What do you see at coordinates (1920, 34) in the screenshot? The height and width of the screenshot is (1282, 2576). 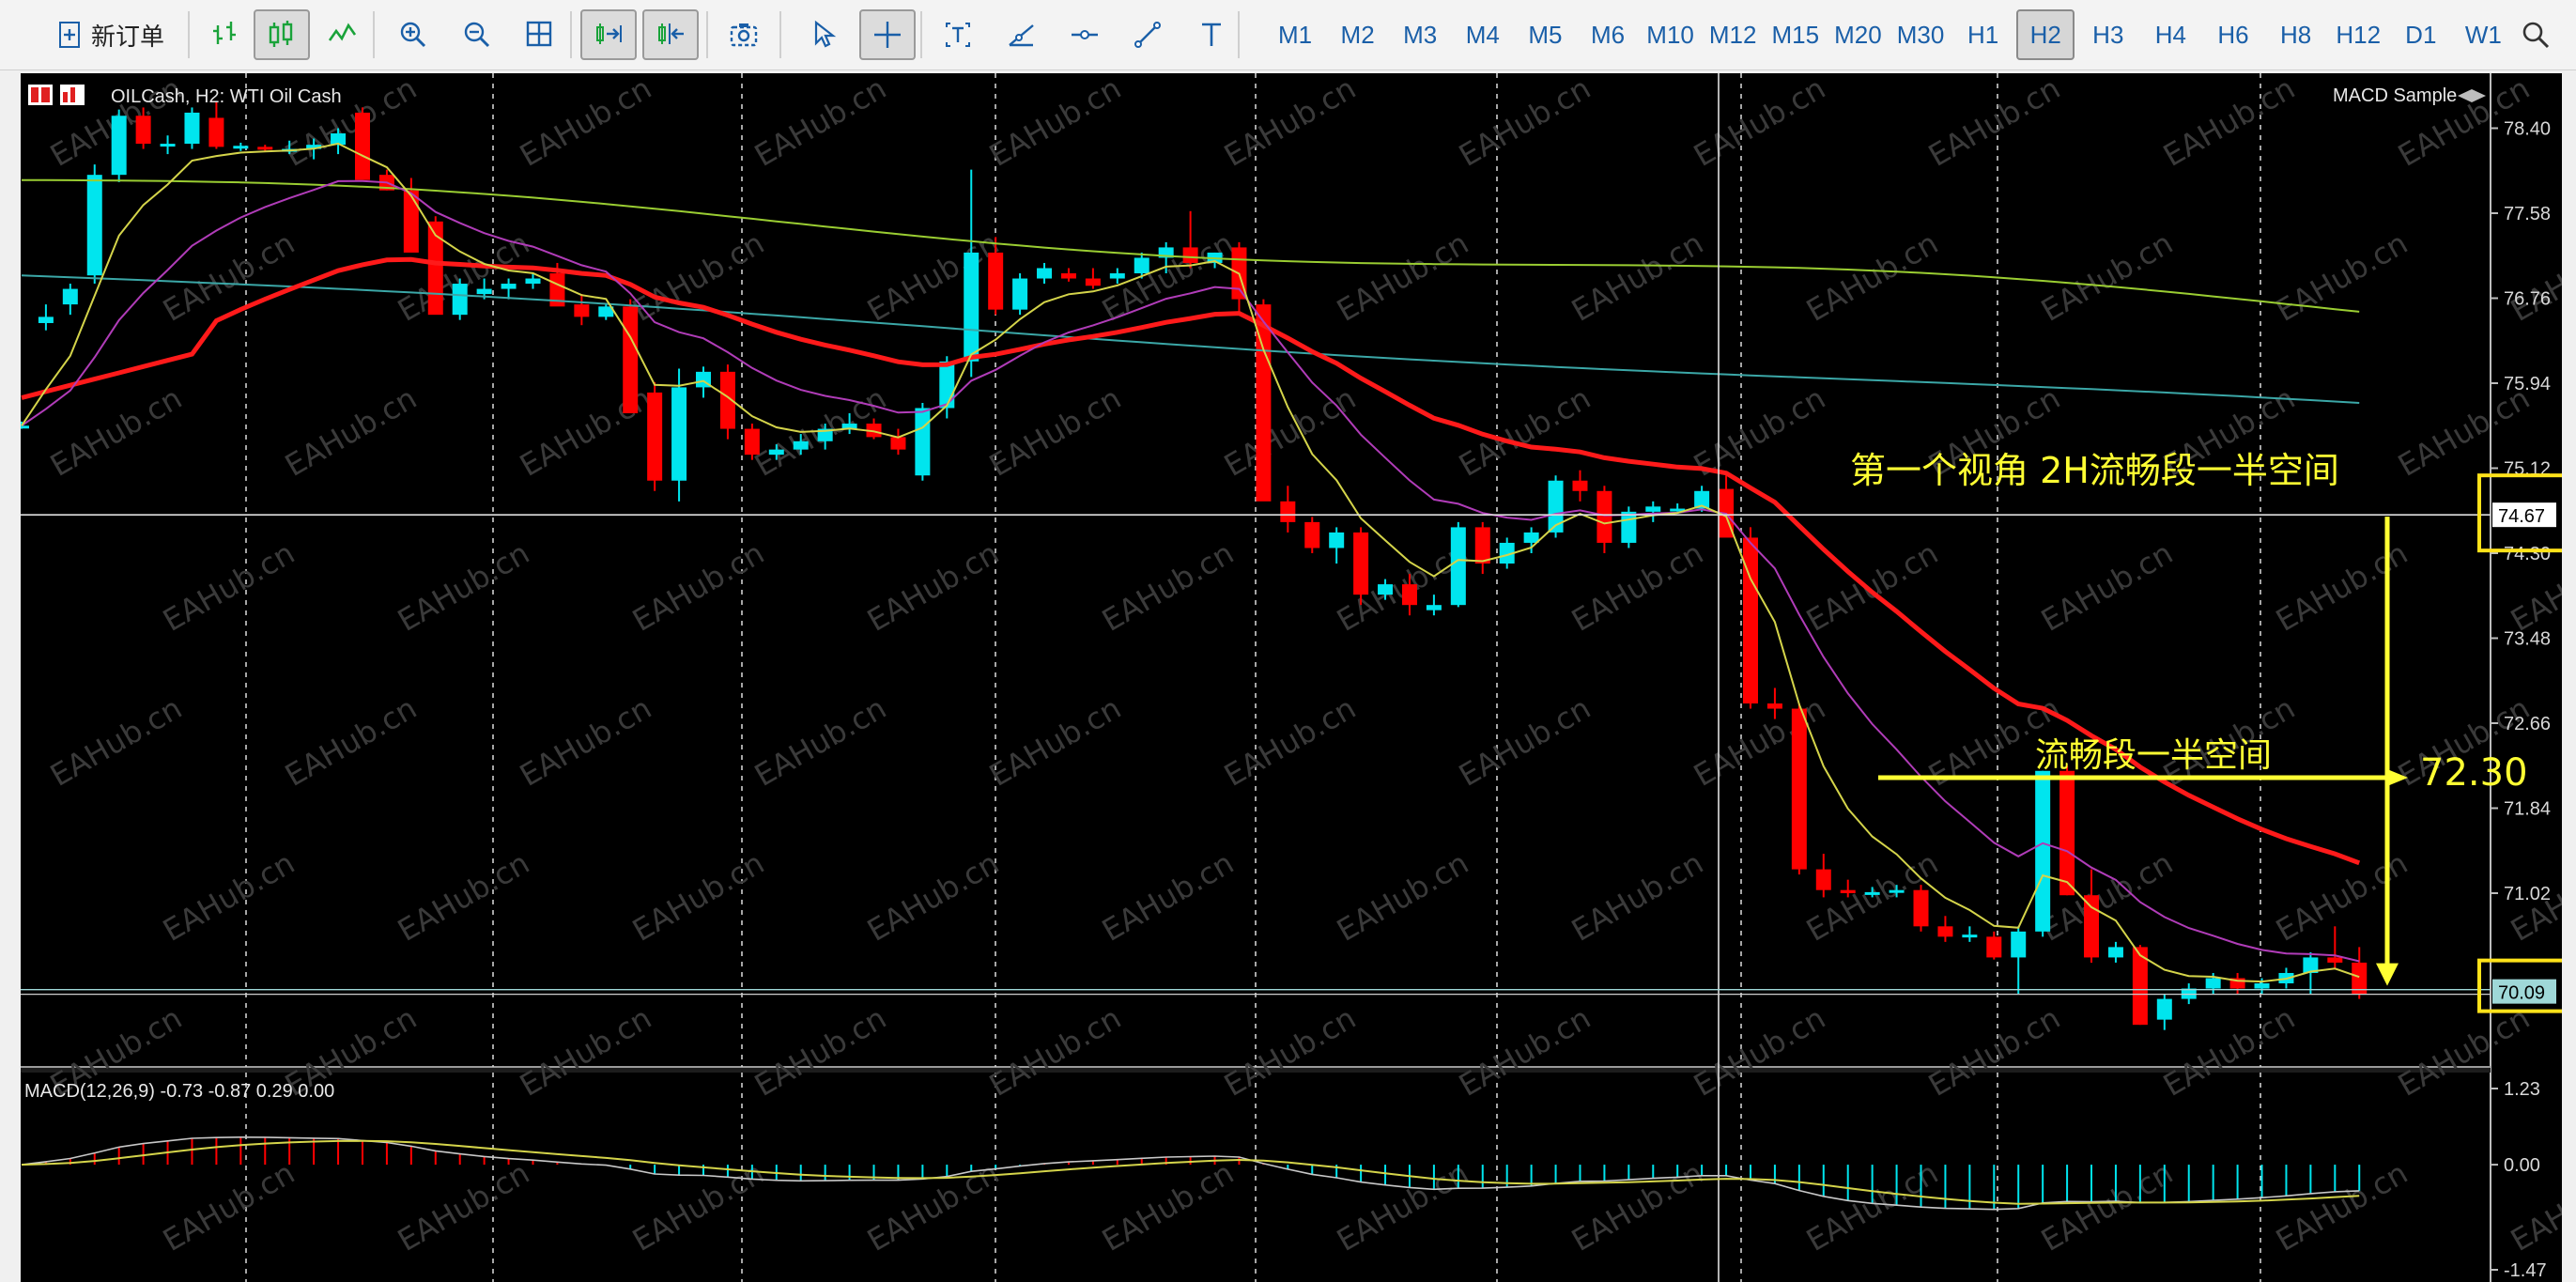 I see `timeframe-m30: M30` at bounding box center [1920, 34].